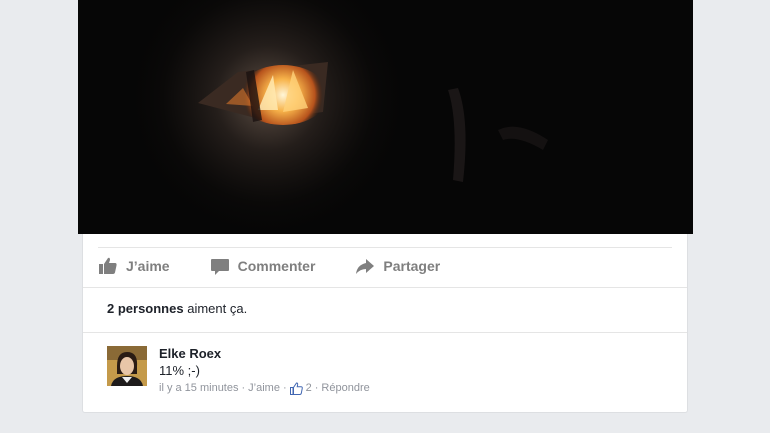 The height and width of the screenshot is (433, 770). Describe the element at coordinates (127, 366) in the screenshot. I see `avatar` at that location.